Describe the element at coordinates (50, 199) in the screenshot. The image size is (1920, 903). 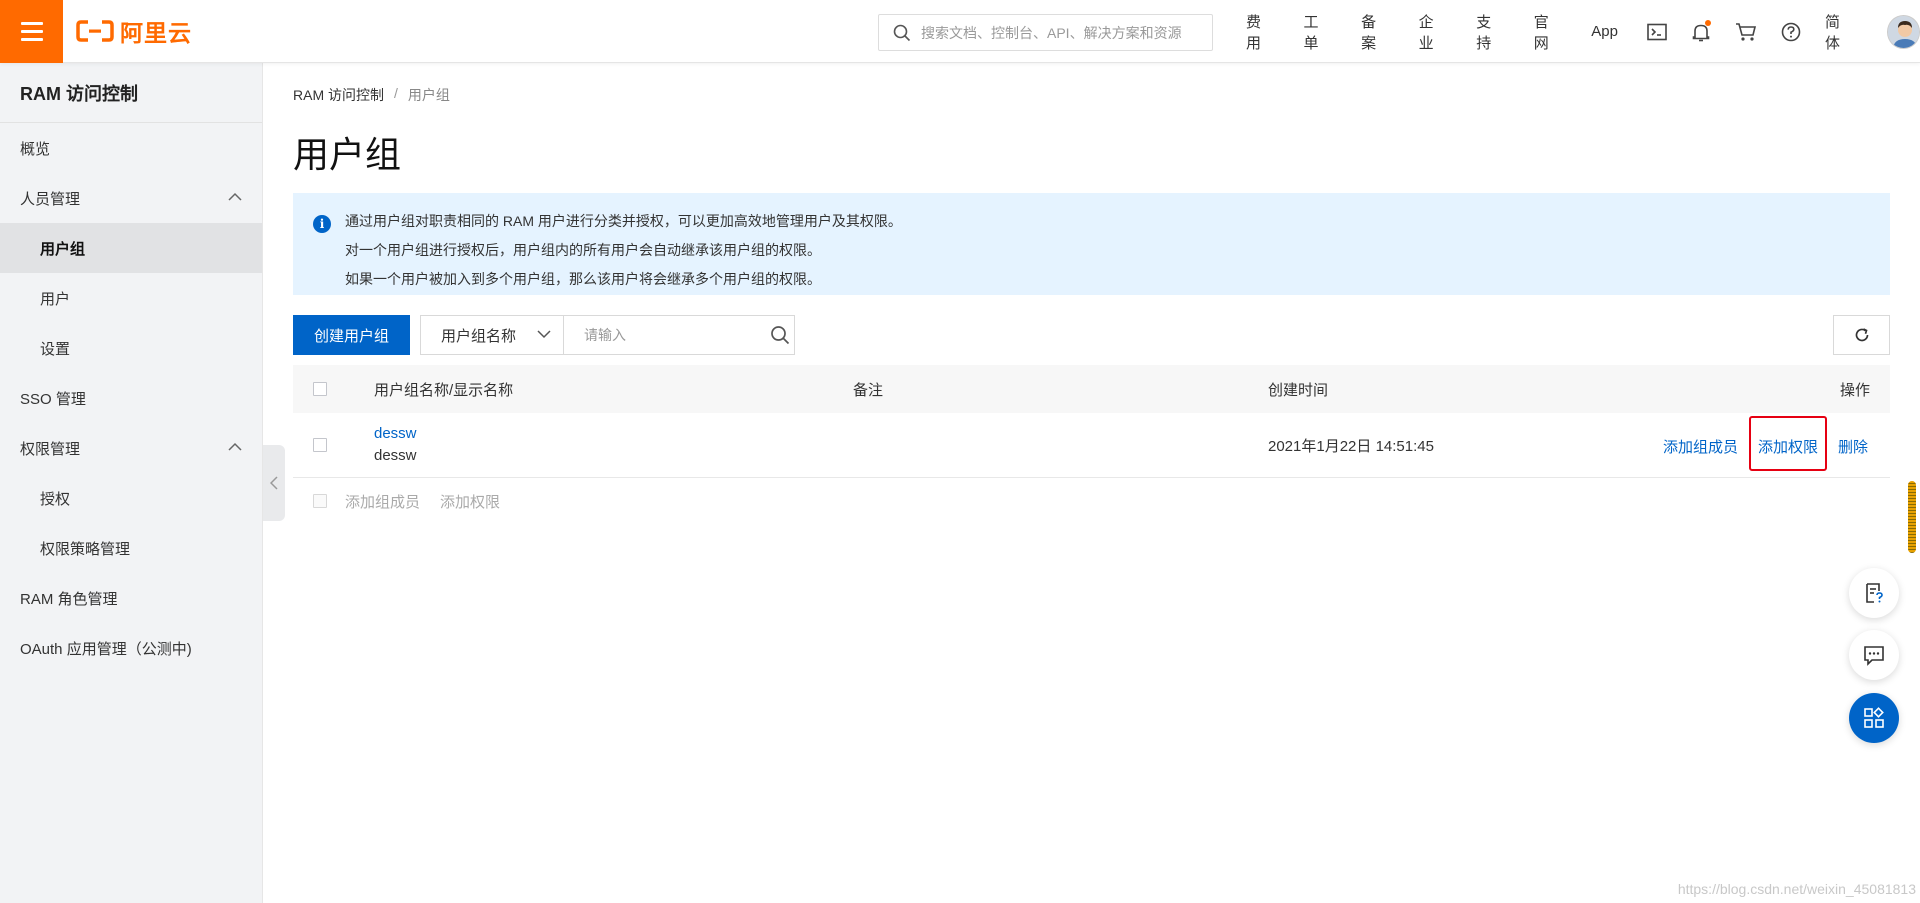
I see `sidebar-item-label: 人员管理` at that location.